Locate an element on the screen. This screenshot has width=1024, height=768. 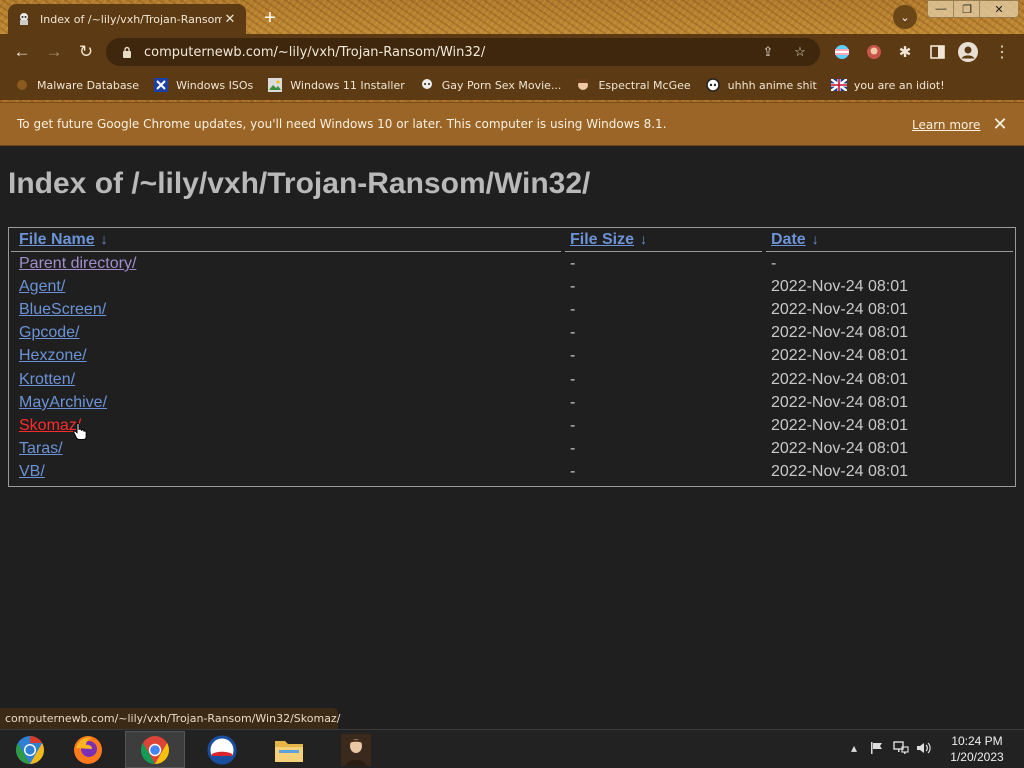
chrome-icon is located at coordinates (155, 749).